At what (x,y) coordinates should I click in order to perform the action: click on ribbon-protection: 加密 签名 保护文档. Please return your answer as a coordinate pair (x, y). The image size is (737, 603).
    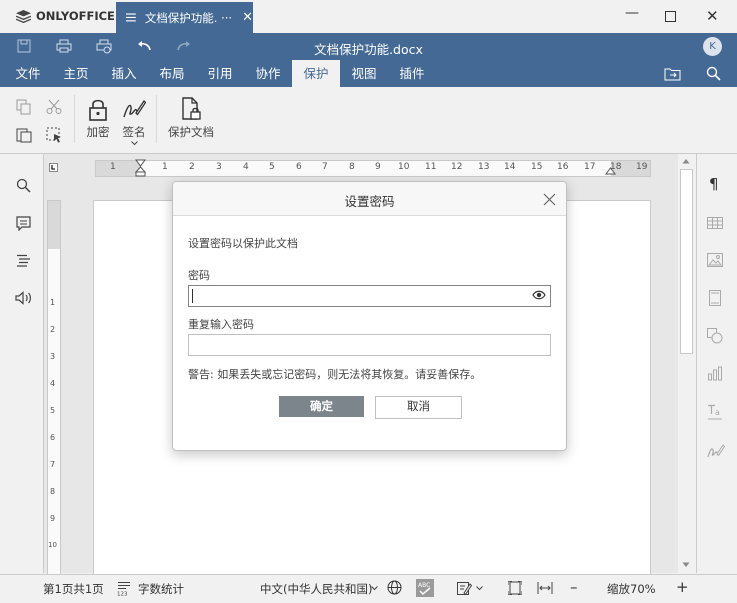
    Looking at the image, I should click on (368, 120).